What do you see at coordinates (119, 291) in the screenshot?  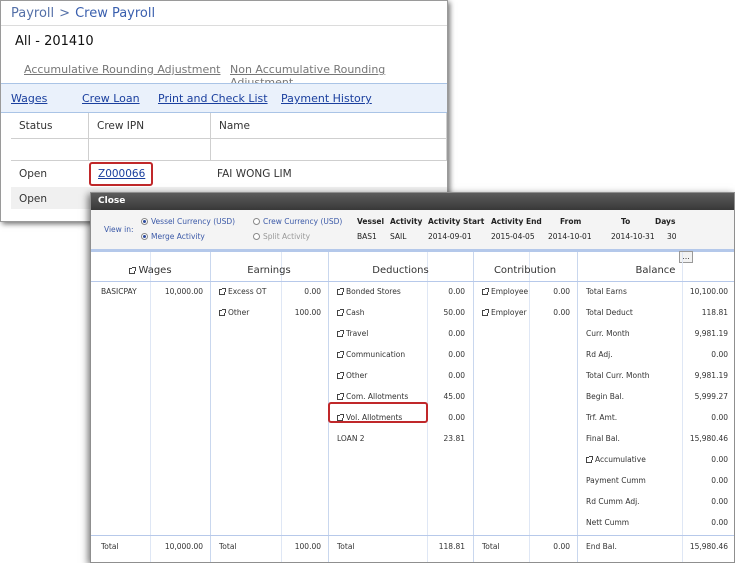 I see `wages-label: BASICPAY` at bounding box center [119, 291].